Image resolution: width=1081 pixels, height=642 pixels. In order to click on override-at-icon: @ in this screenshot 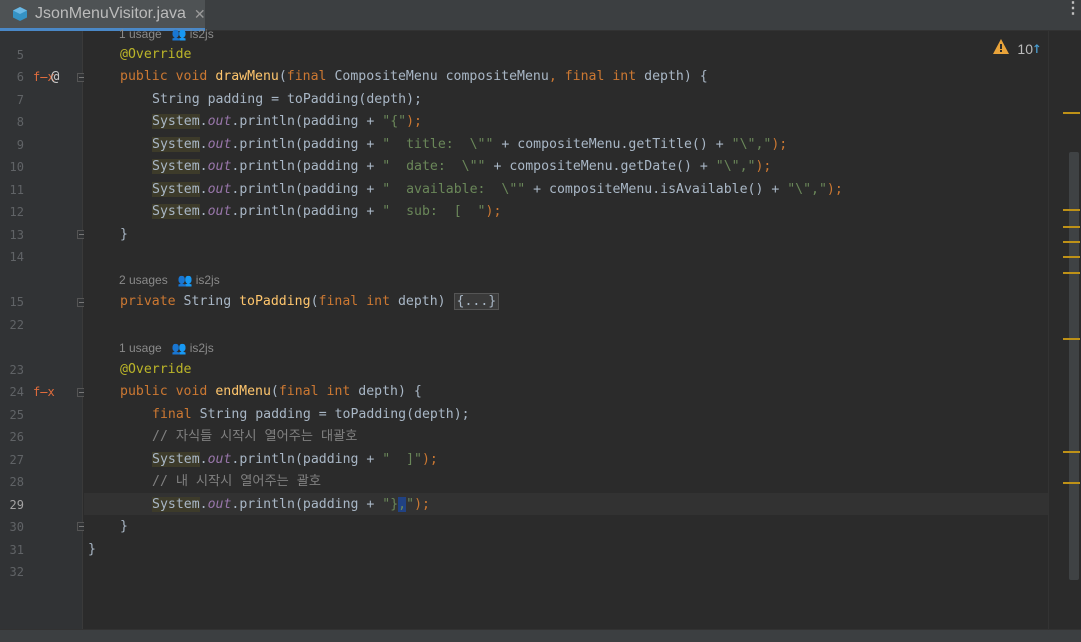, I will do `click(55, 77)`.